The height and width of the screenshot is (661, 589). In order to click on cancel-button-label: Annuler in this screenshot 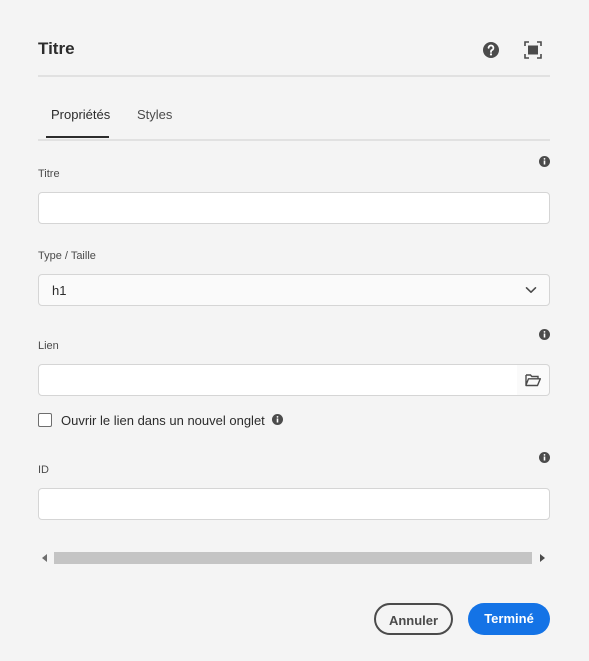, I will do `click(413, 620)`.